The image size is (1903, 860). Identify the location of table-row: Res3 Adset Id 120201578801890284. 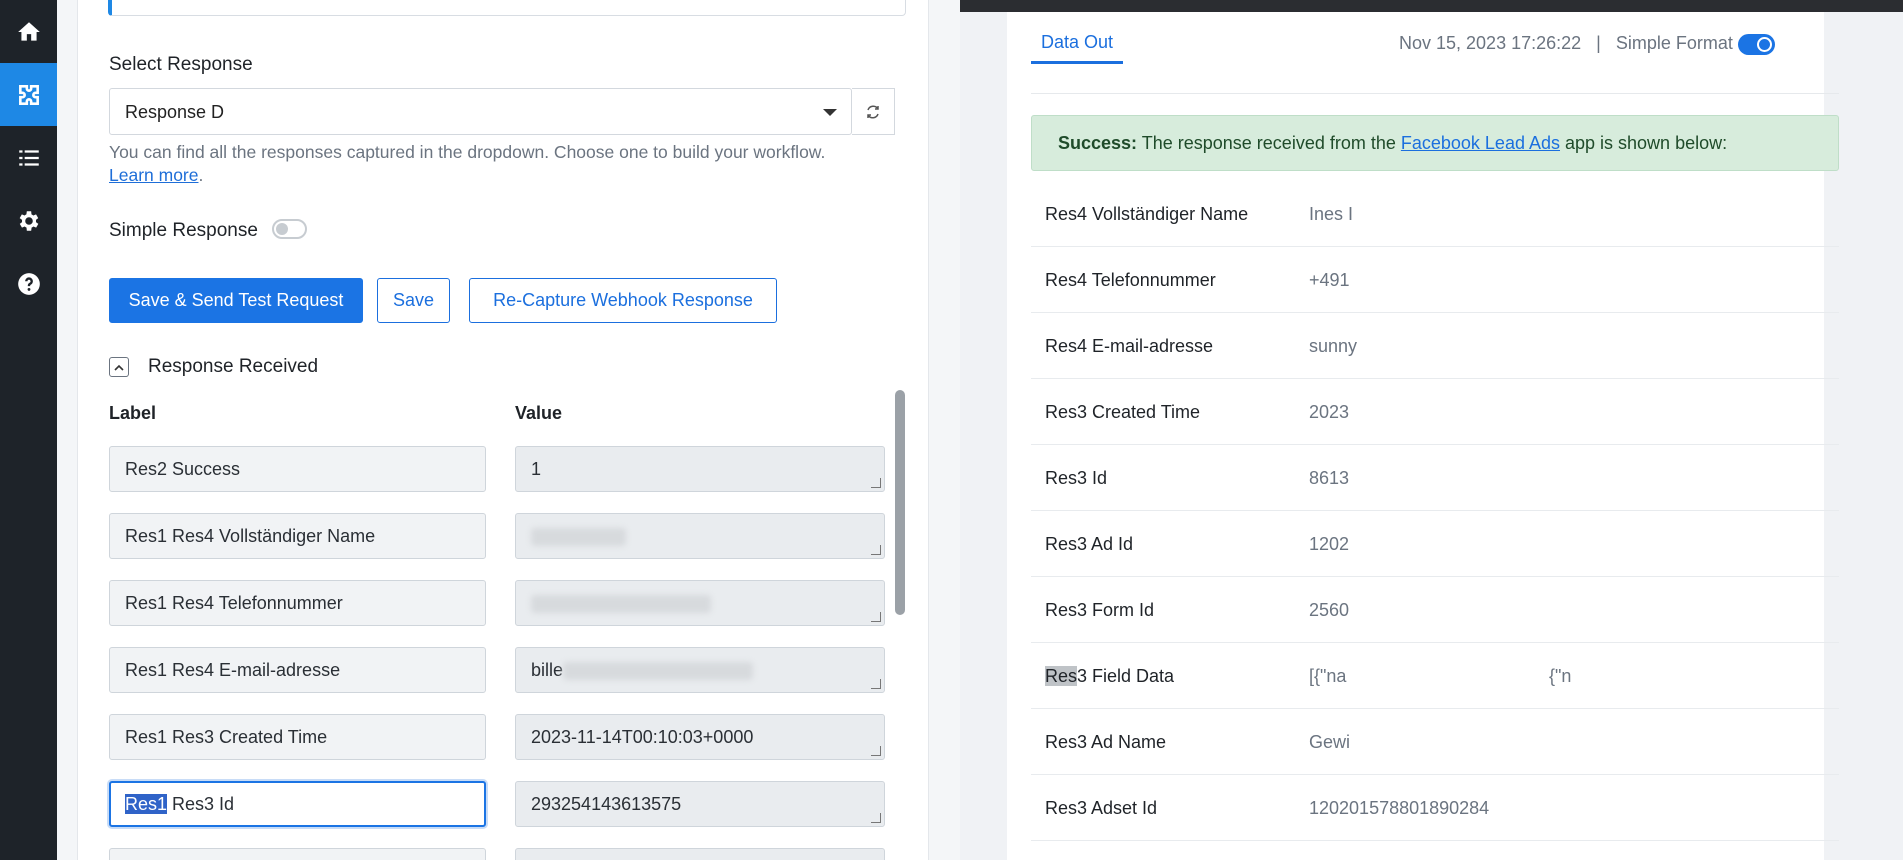
(1435, 808).